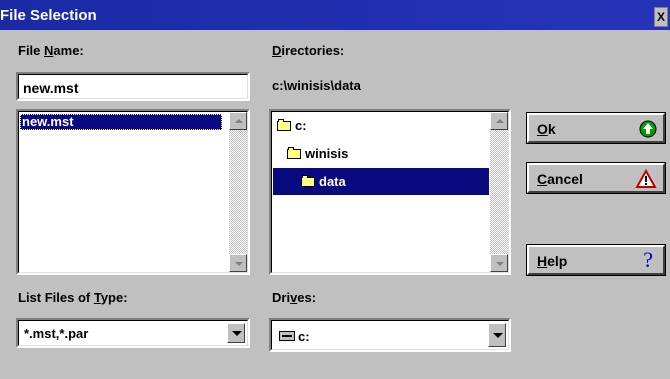  I want to click on drives-dropdown-button, so click(497, 335).